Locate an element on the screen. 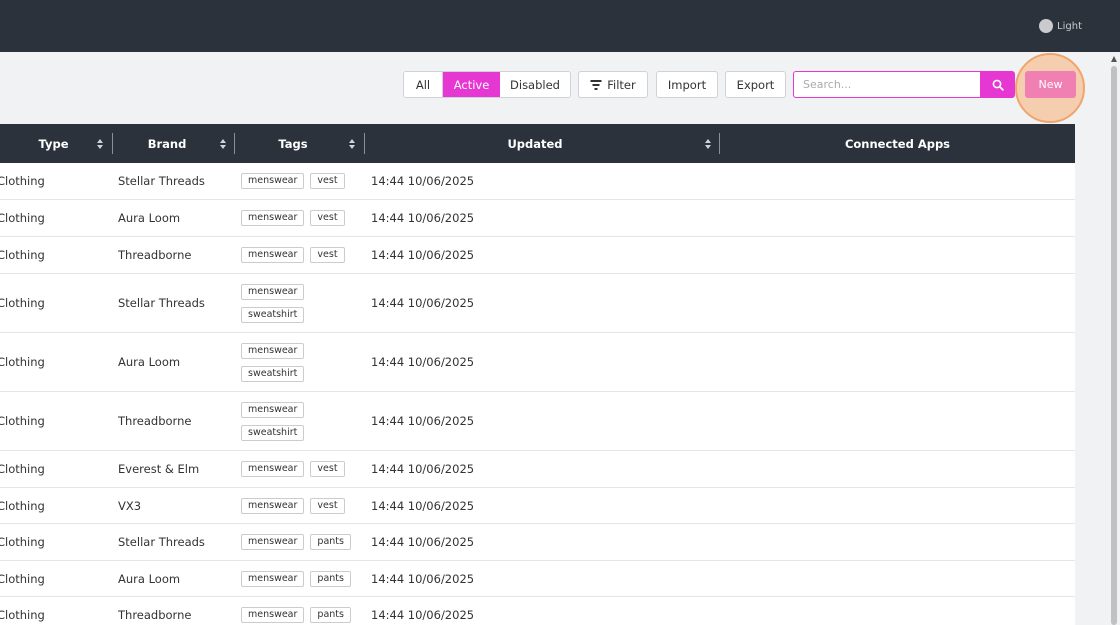 This screenshot has width=1120, height=625. new-button: New is located at coordinates (1050, 84).